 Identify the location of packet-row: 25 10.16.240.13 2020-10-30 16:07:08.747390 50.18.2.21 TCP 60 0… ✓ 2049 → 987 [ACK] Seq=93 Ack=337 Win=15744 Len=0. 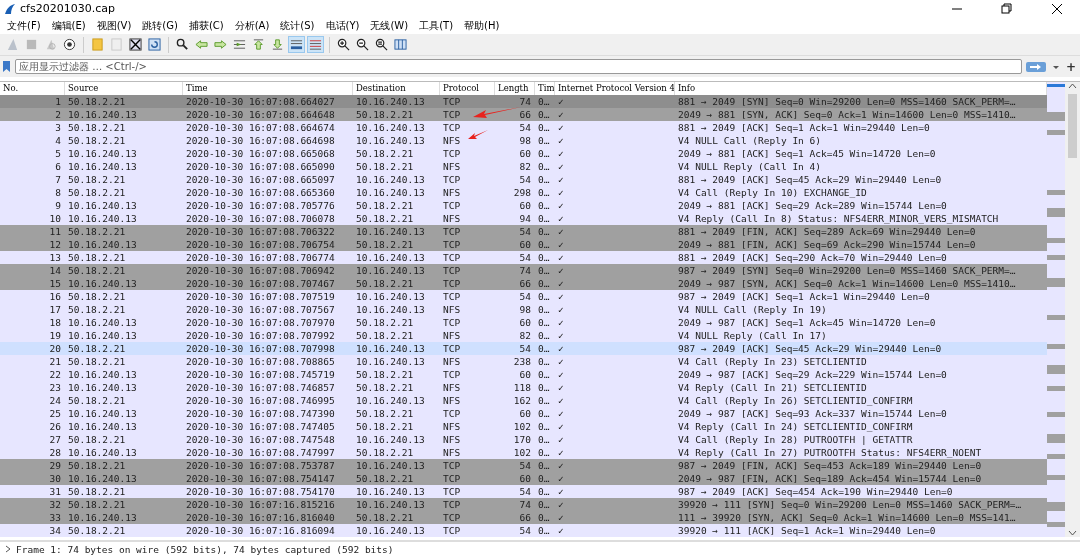
(523, 414).